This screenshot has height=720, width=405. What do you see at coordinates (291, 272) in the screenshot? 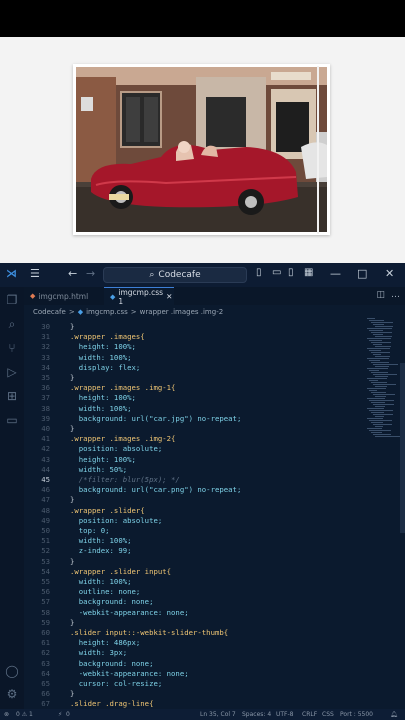
I see `toggle-secondary-icon: ▯` at bounding box center [291, 272].